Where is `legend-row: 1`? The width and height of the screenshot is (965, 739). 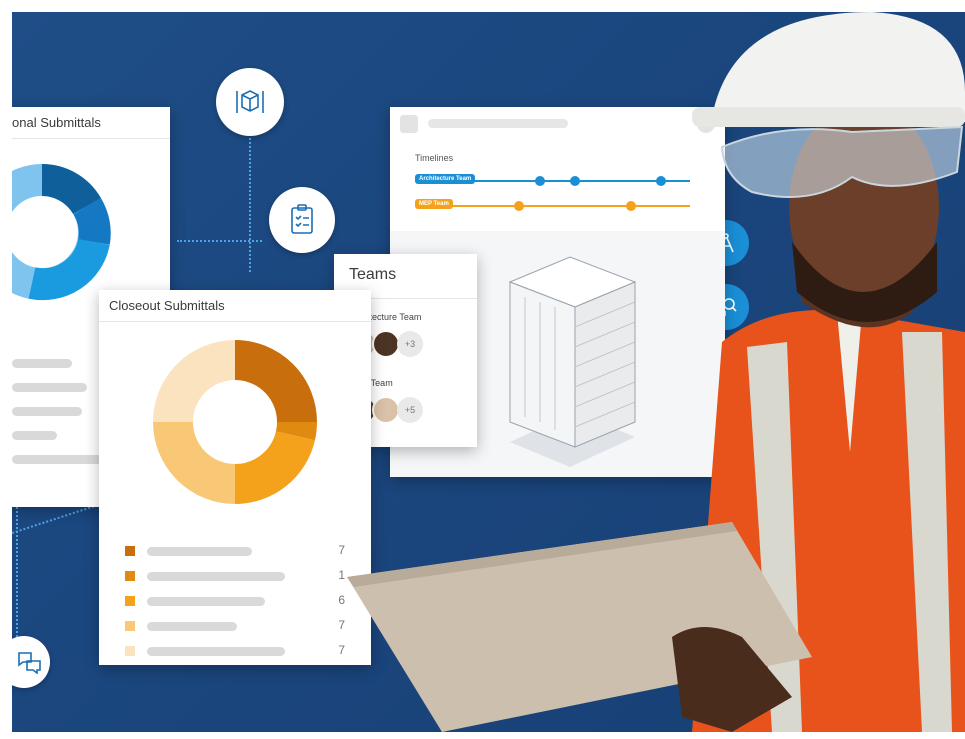
legend-row: 1 is located at coordinates (235, 576).